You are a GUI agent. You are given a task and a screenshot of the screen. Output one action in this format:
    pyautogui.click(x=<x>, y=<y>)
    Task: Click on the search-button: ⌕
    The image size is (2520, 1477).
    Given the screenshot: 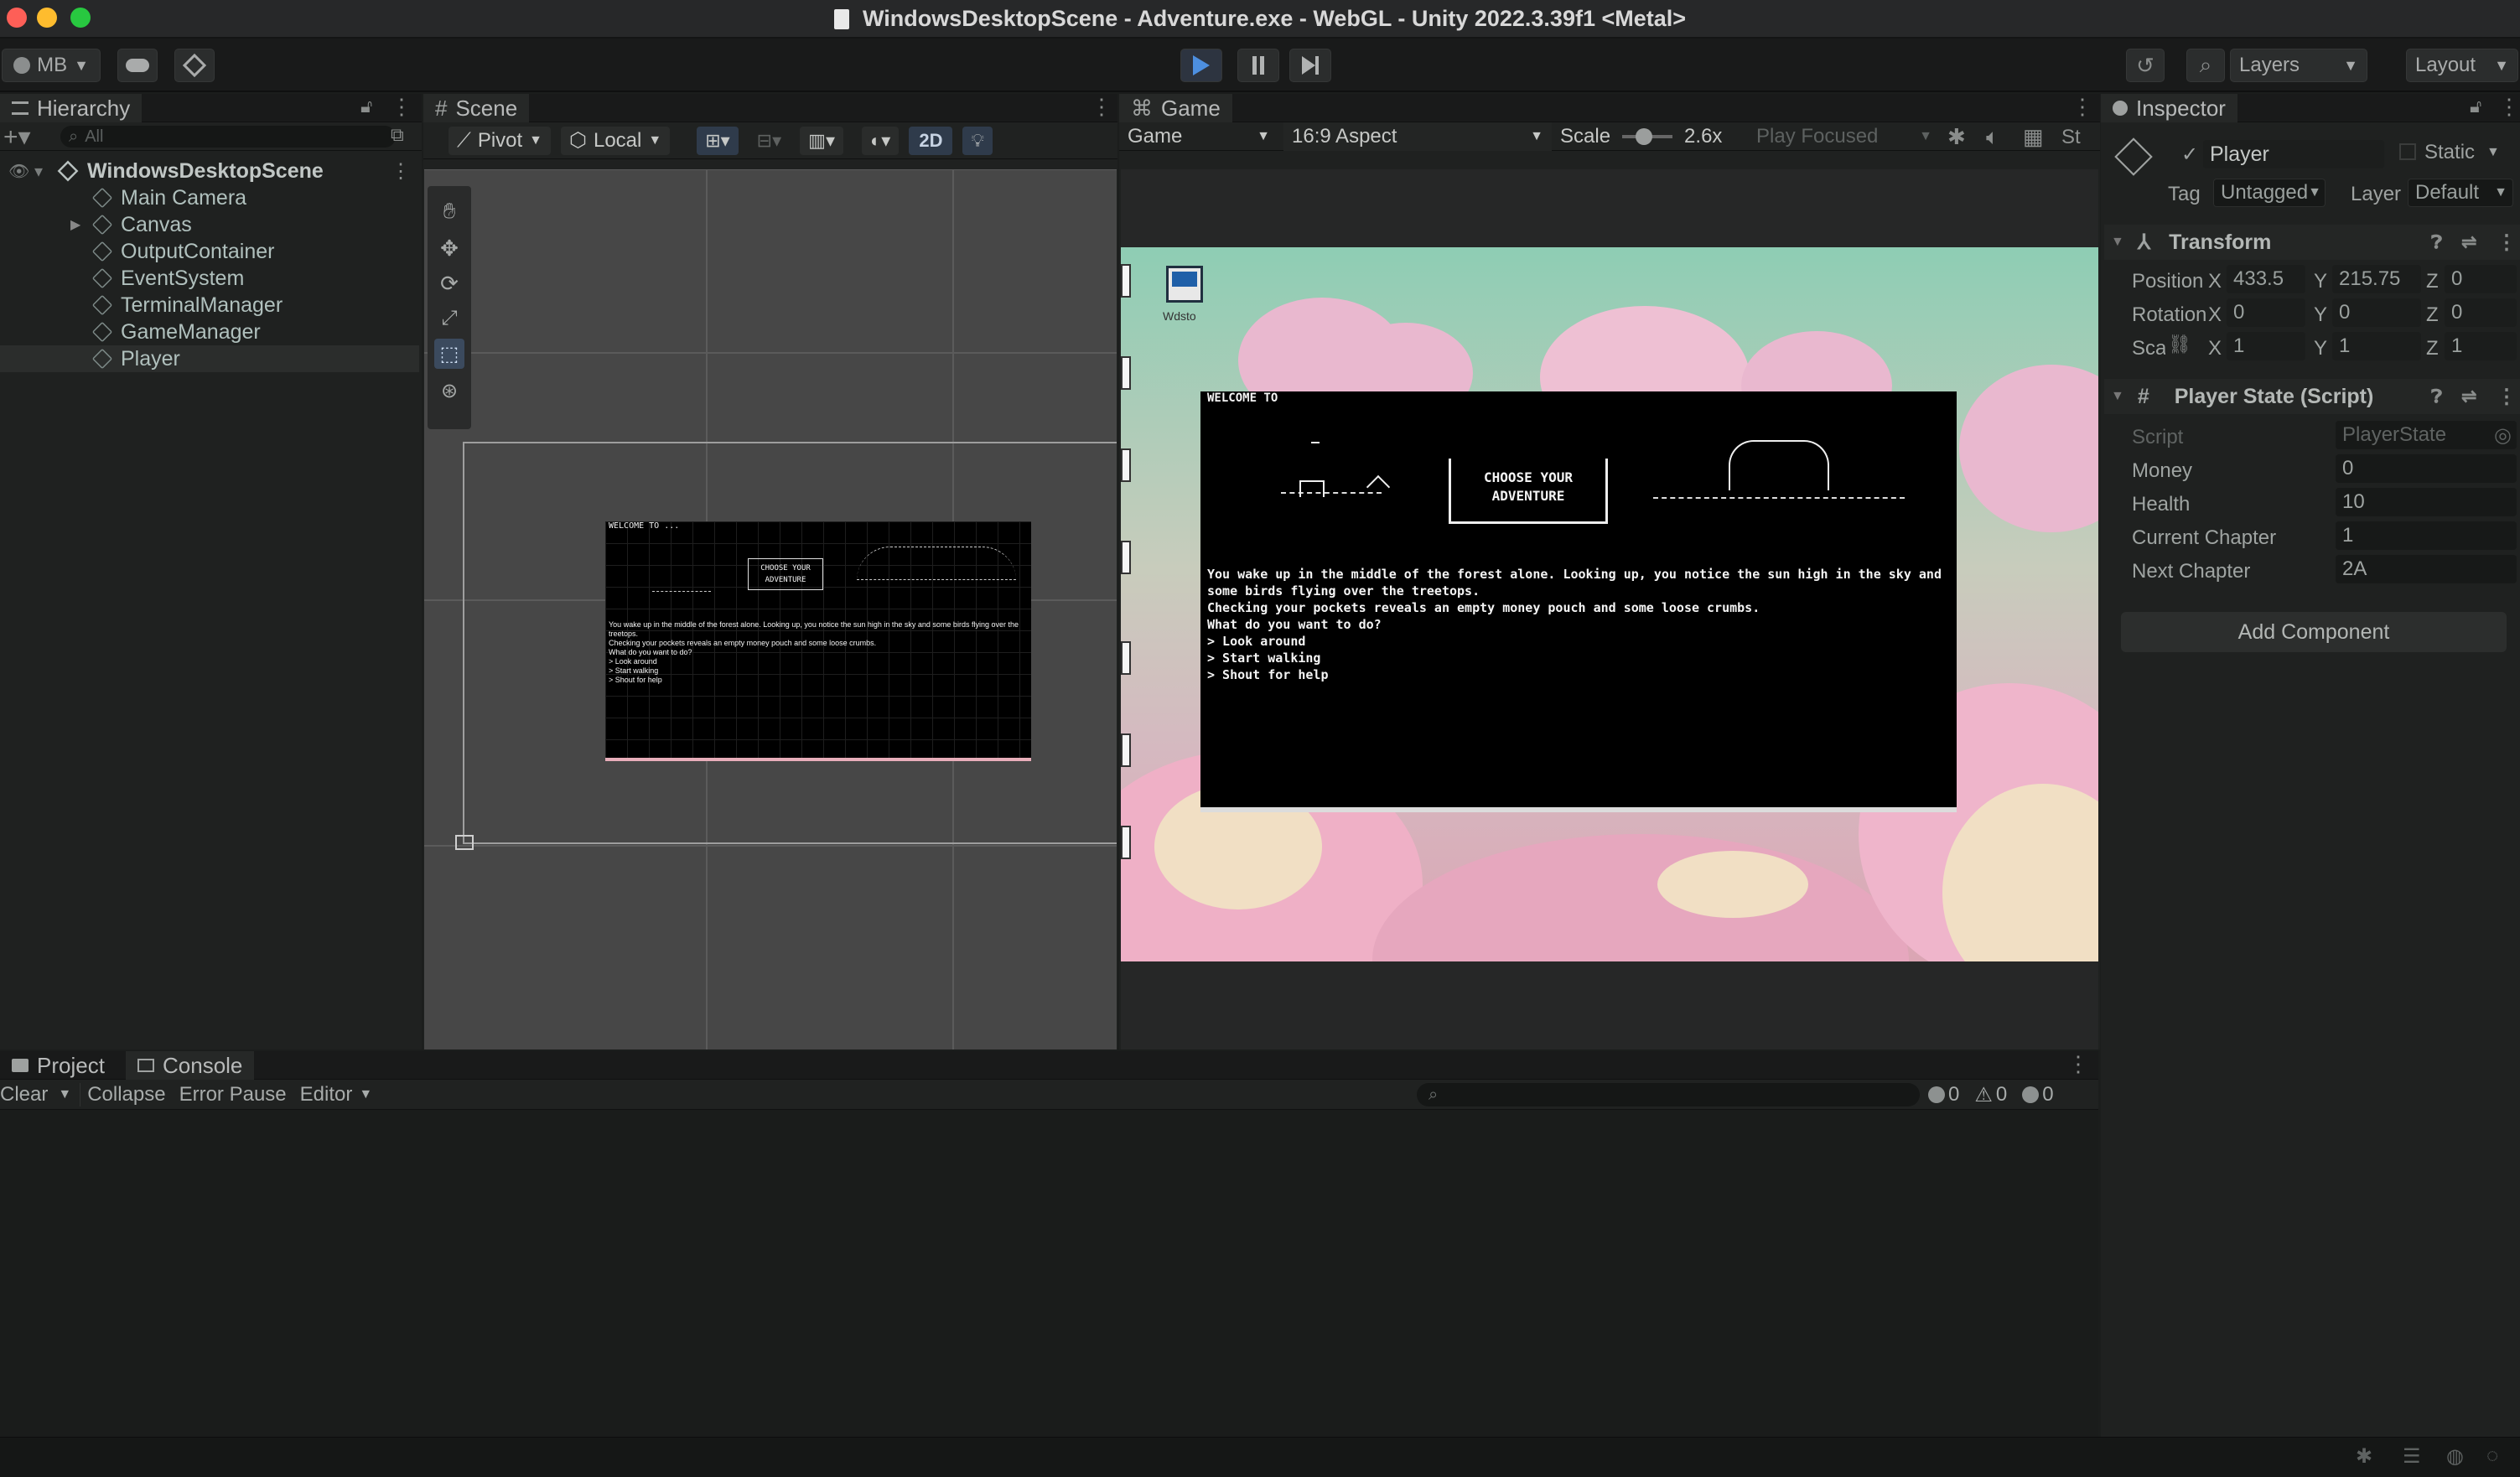 What is the action you would take?
    pyautogui.click(x=2205, y=65)
    